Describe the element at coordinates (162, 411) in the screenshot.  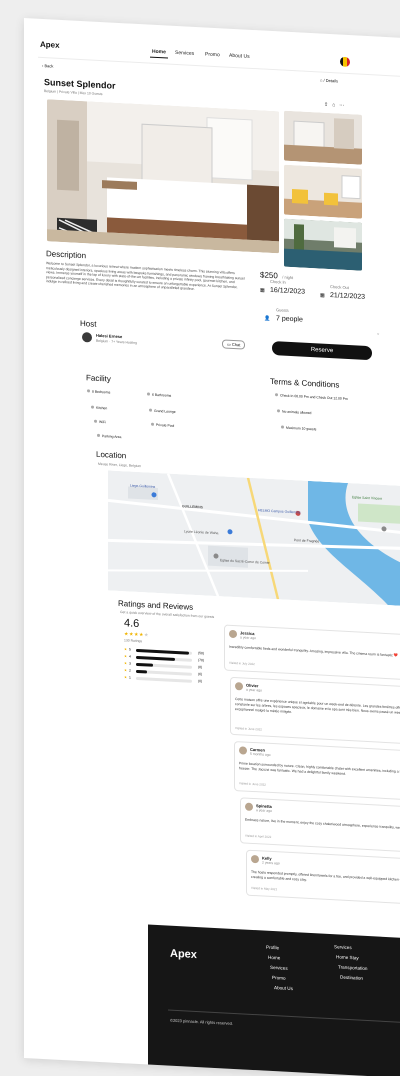
I see `facility-item: Grand Lounge` at that location.